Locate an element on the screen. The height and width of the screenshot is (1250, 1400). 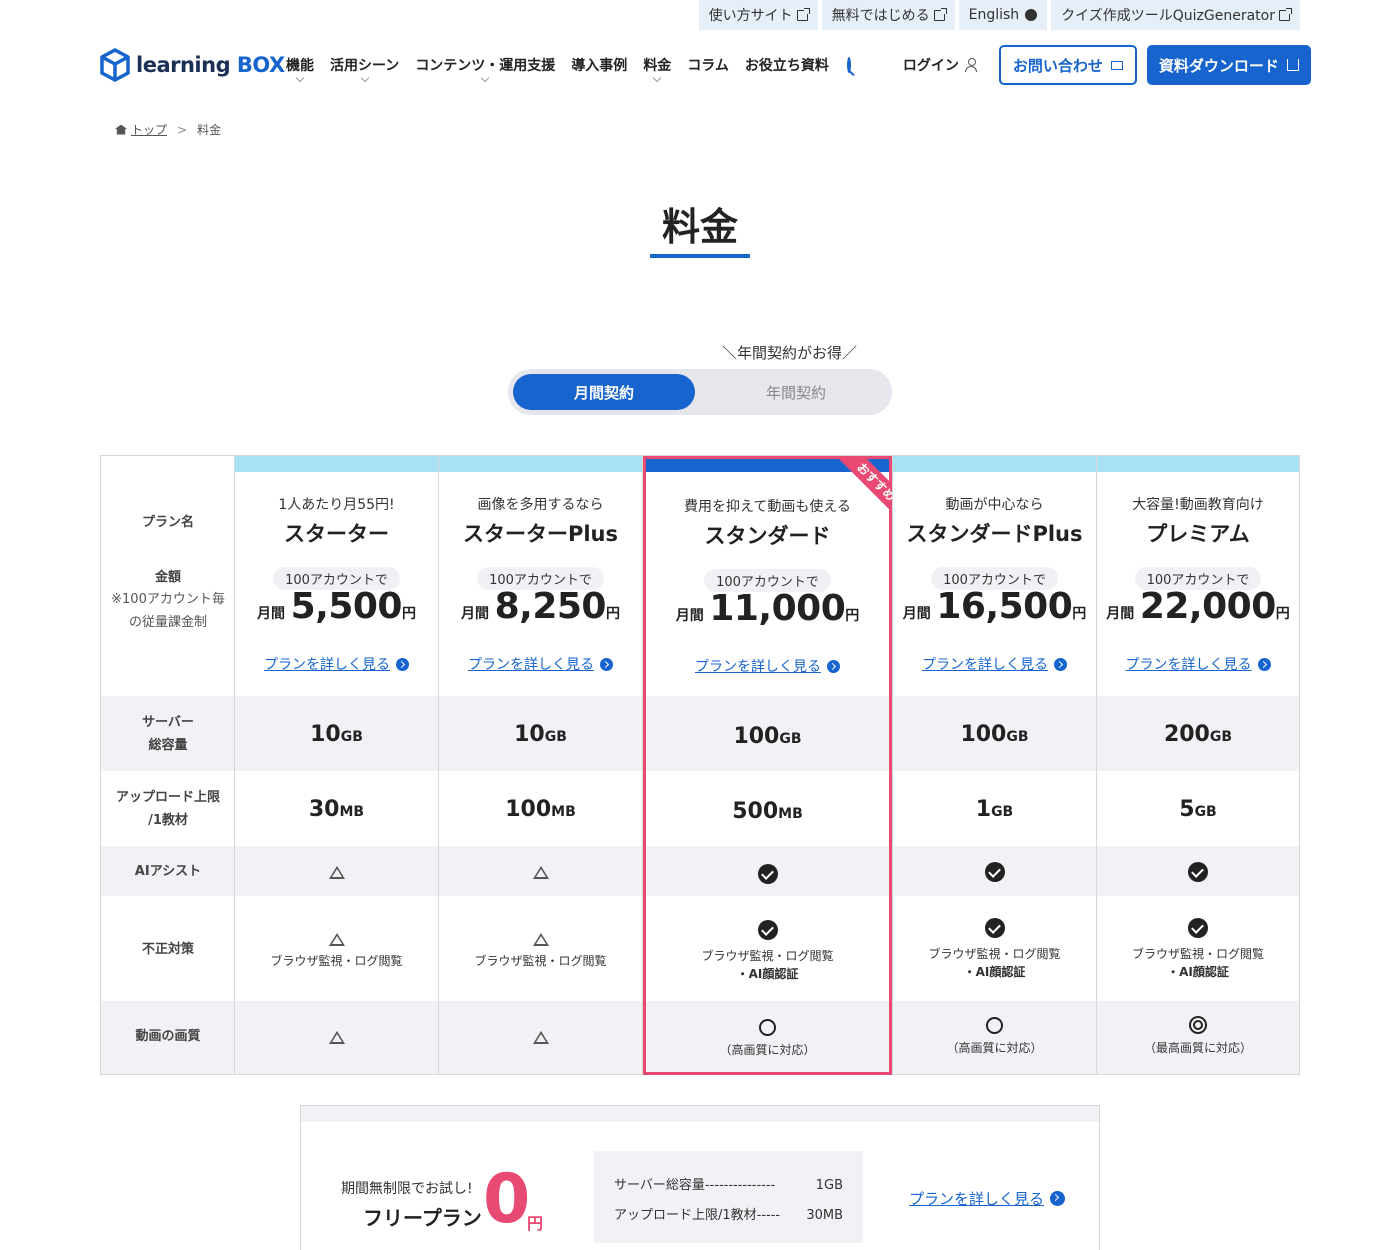
label-price-note-1: ※100アカウント毎 is located at coordinates (168, 599).